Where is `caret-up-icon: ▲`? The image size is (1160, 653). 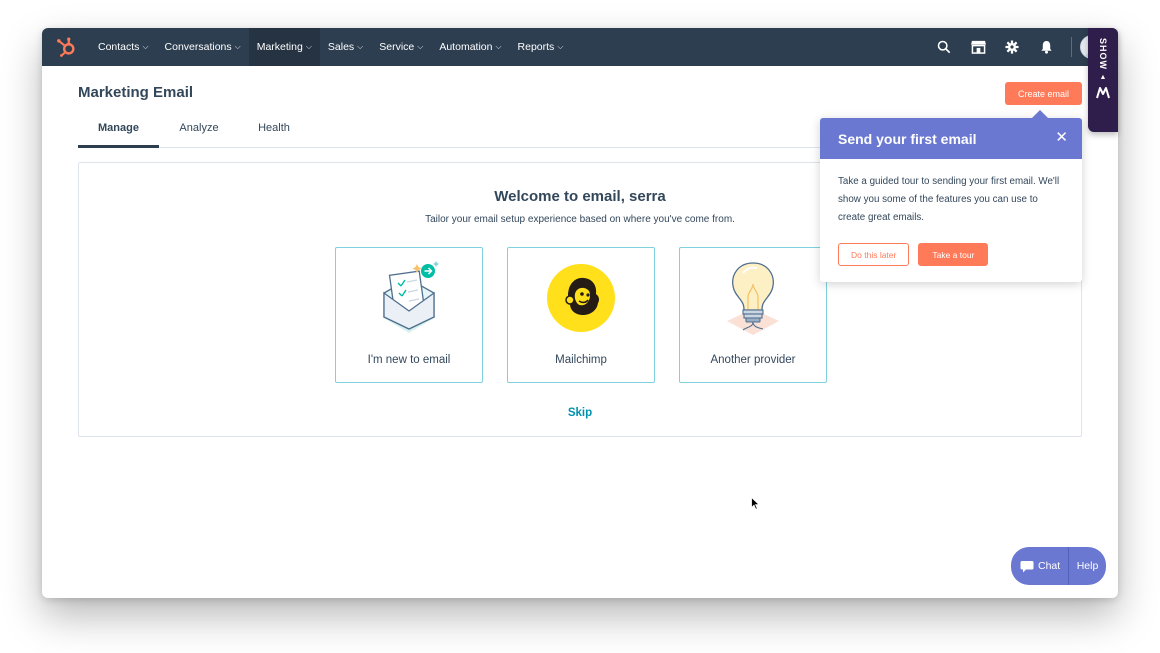
caret-up-icon: ▲ is located at coordinates (1103, 77).